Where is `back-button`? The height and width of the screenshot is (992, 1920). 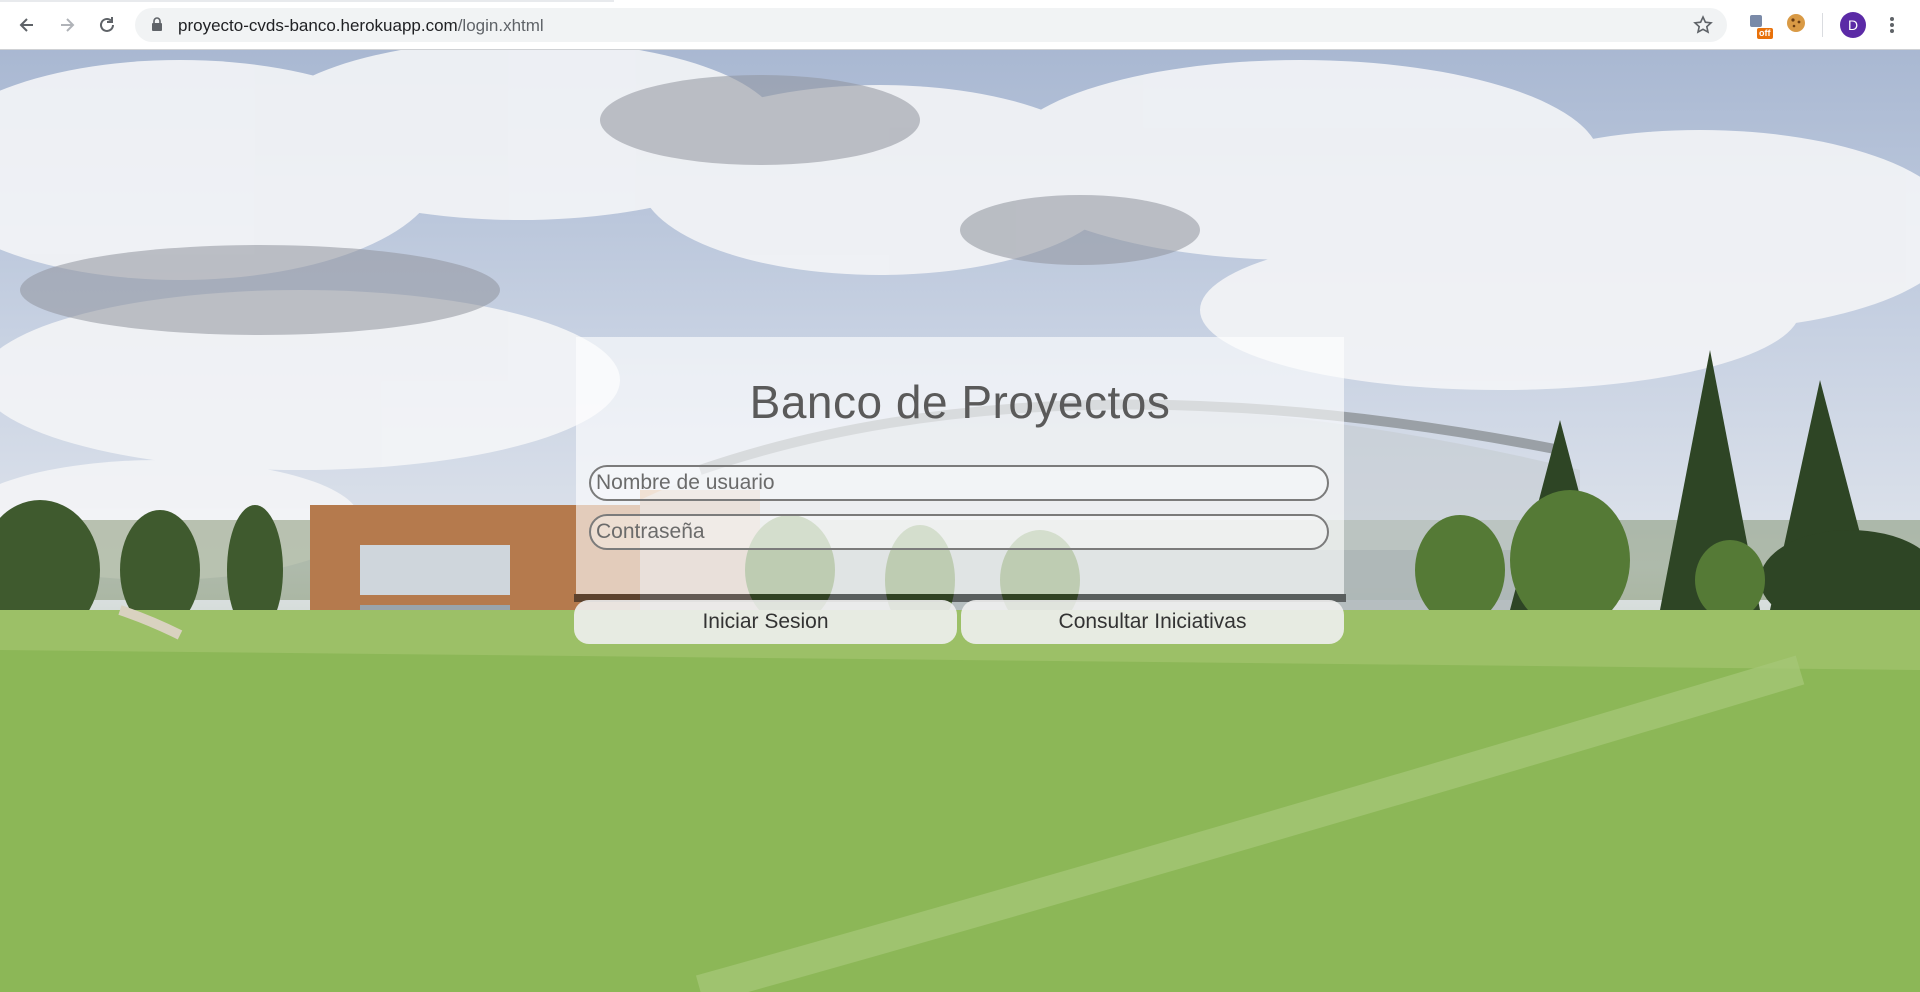 back-button is located at coordinates (27, 25).